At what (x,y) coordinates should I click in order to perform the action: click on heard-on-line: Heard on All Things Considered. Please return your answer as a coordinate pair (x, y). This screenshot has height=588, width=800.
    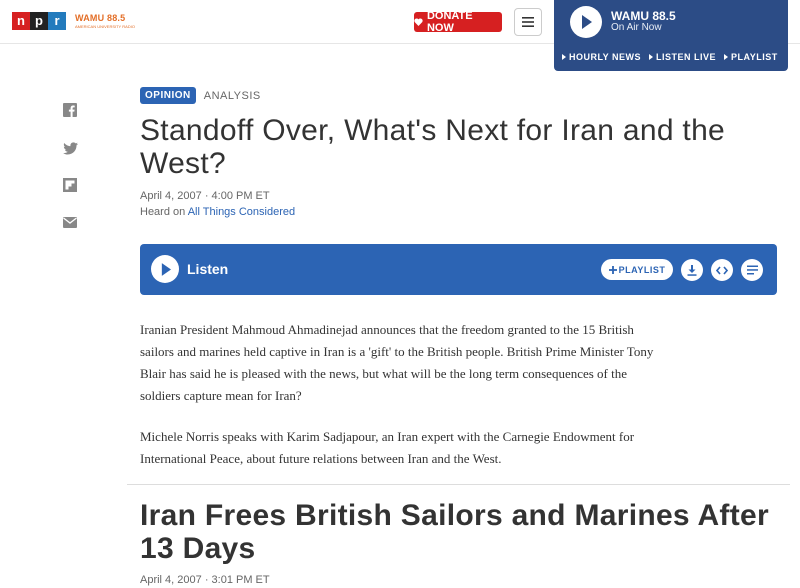
    Looking at the image, I should click on (217, 212).